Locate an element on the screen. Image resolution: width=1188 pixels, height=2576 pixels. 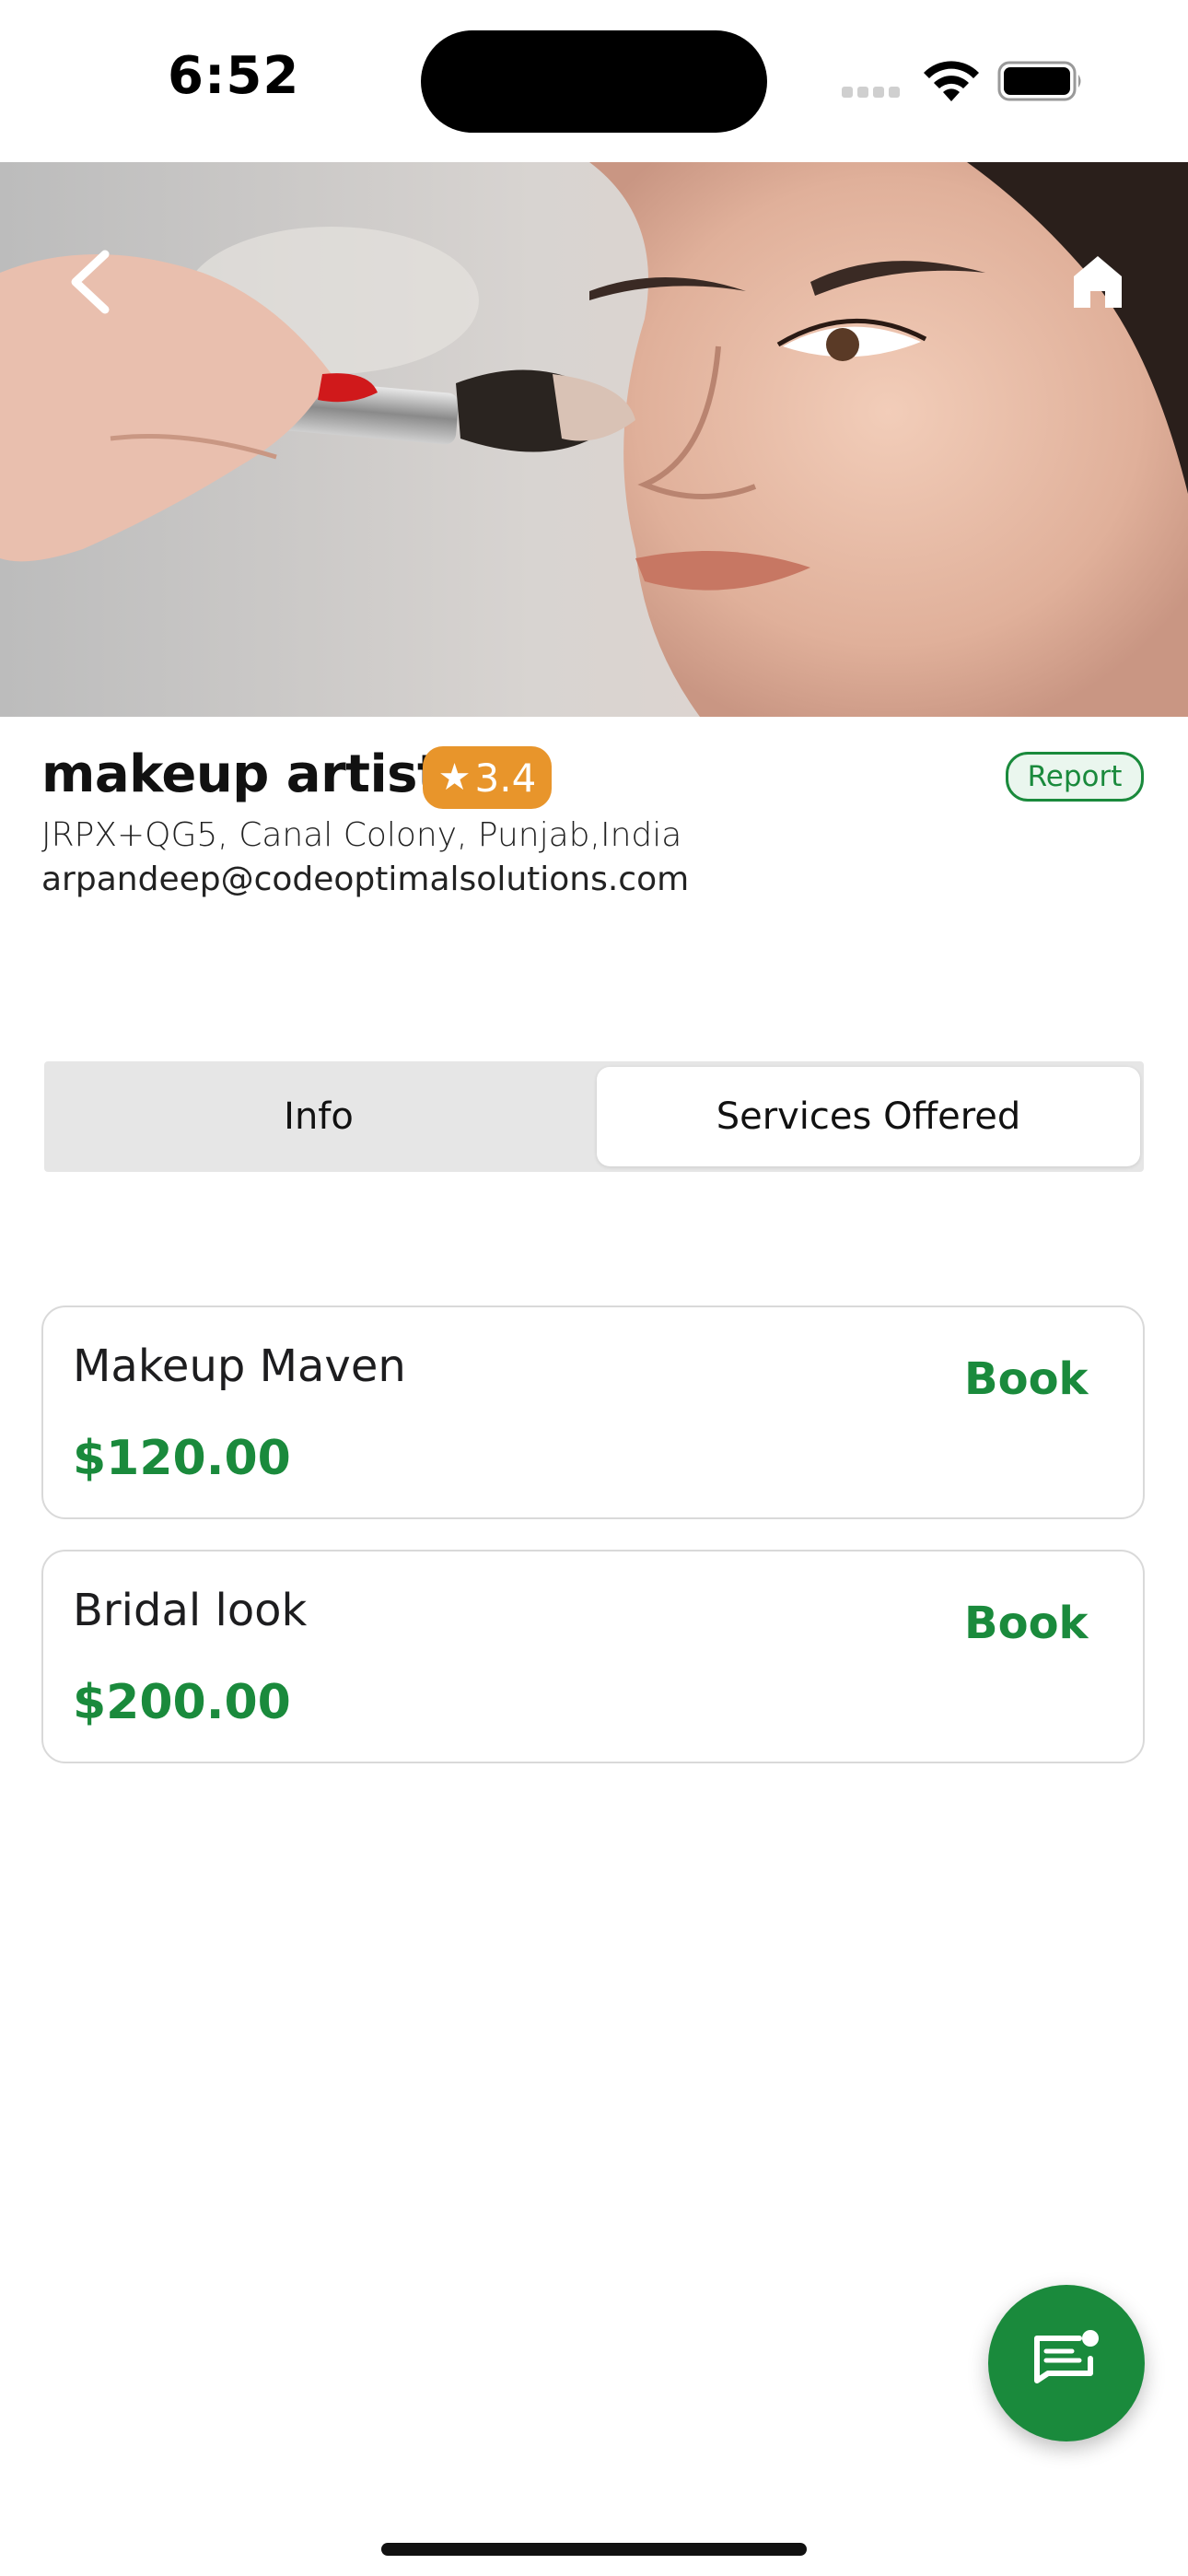
tab-services-offered: Services Offered is located at coordinates (869, 1116).